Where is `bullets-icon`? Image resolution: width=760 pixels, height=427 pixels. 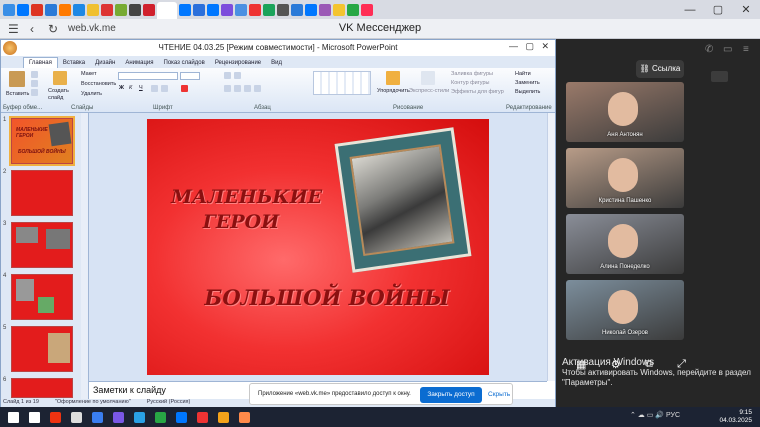
bullets-icon is located at coordinates (227, 75).